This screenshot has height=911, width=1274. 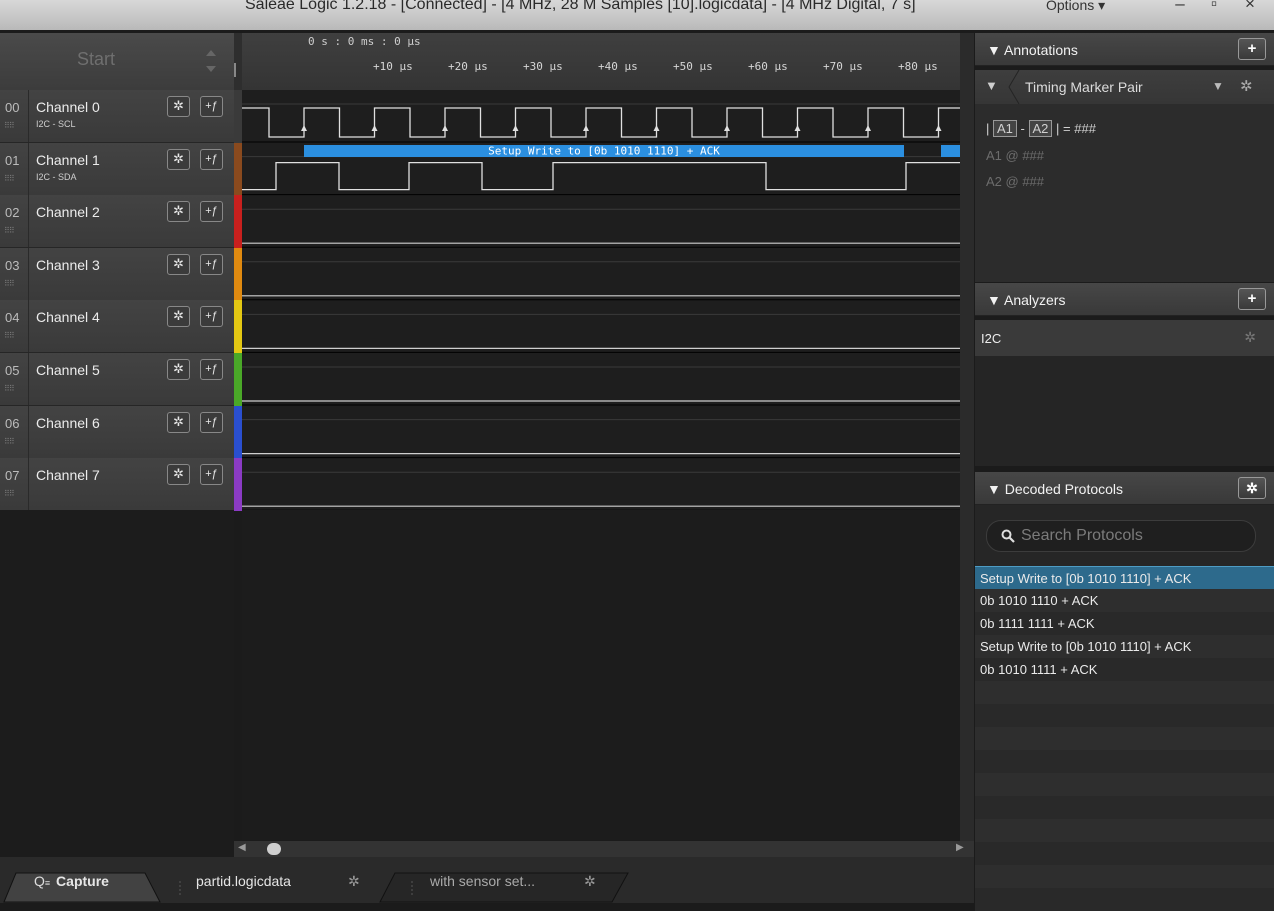 What do you see at coordinates (68, 160) in the screenshot?
I see `channel-name: Channel 1` at bounding box center [68, 160].